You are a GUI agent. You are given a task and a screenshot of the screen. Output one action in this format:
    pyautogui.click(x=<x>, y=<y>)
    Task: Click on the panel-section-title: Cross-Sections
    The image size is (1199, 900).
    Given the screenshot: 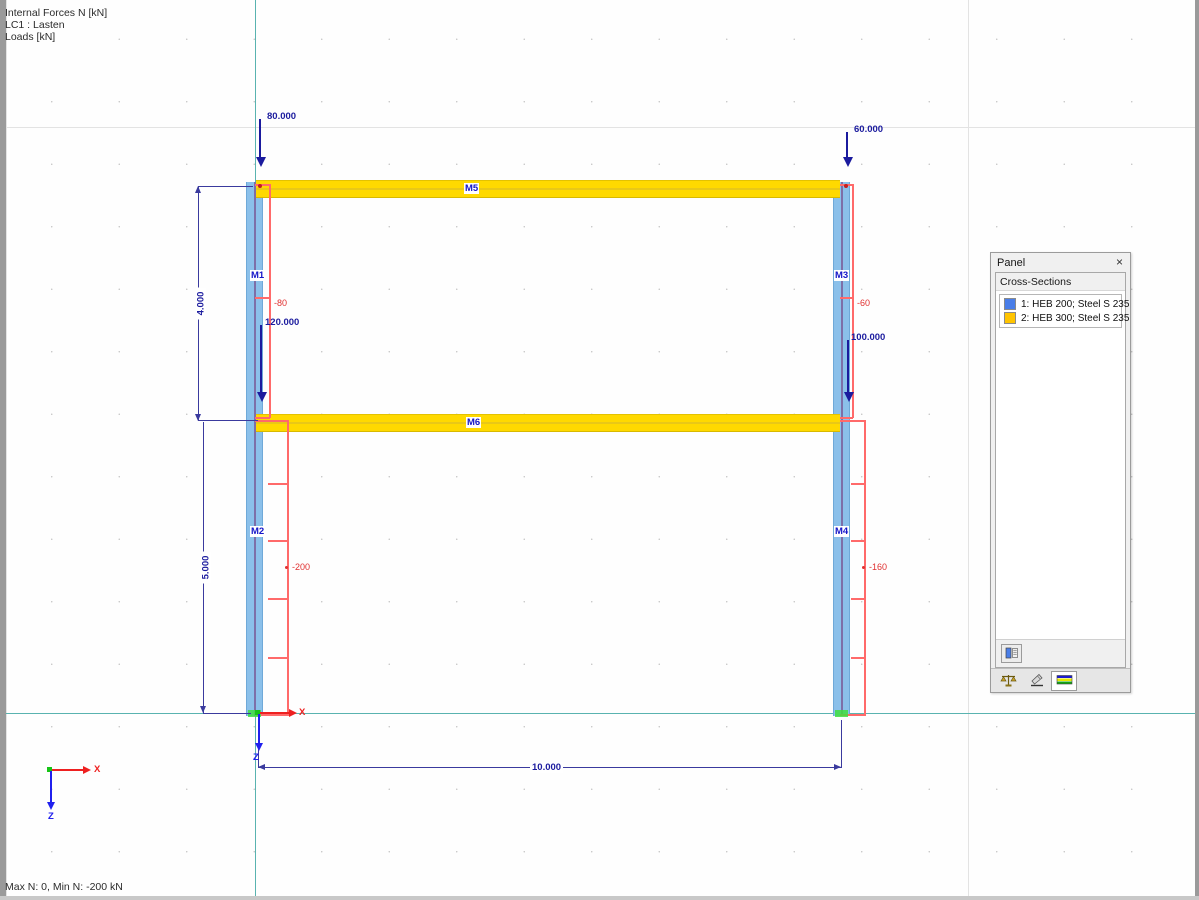 What is the action you would take?
    pyautogui.click(x=1060, y=282)
    